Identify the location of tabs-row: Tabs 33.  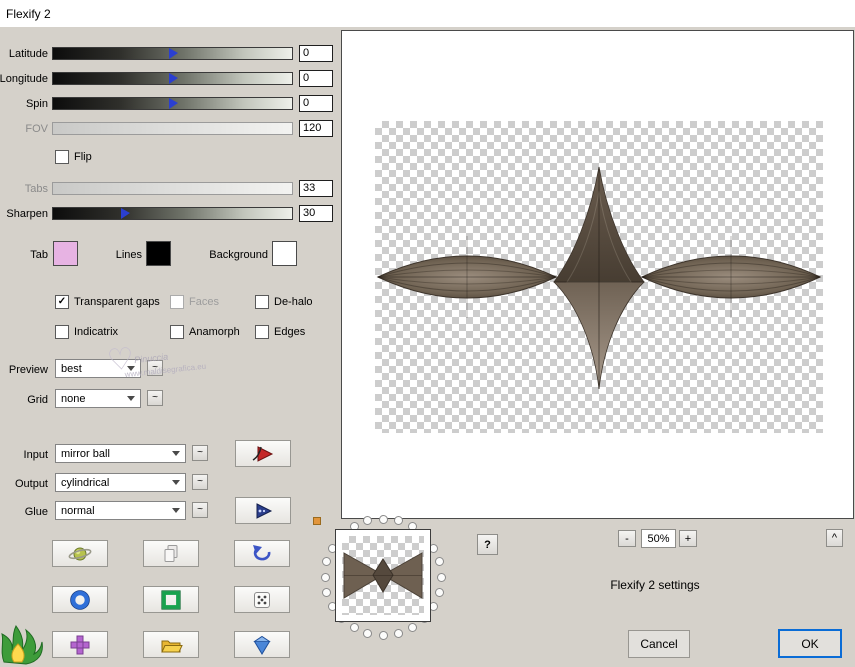
(170, 189).